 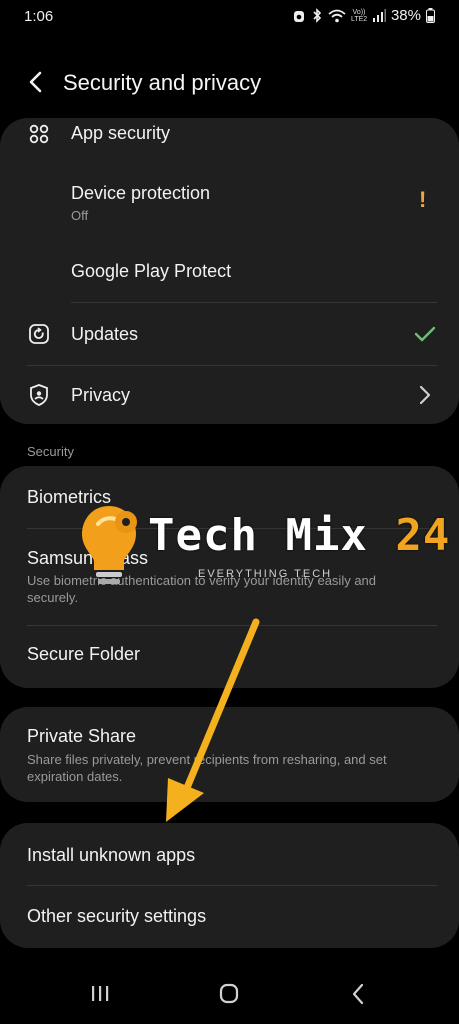 I want to click on privacy-label: Privacy, so click(x=101, y=395).